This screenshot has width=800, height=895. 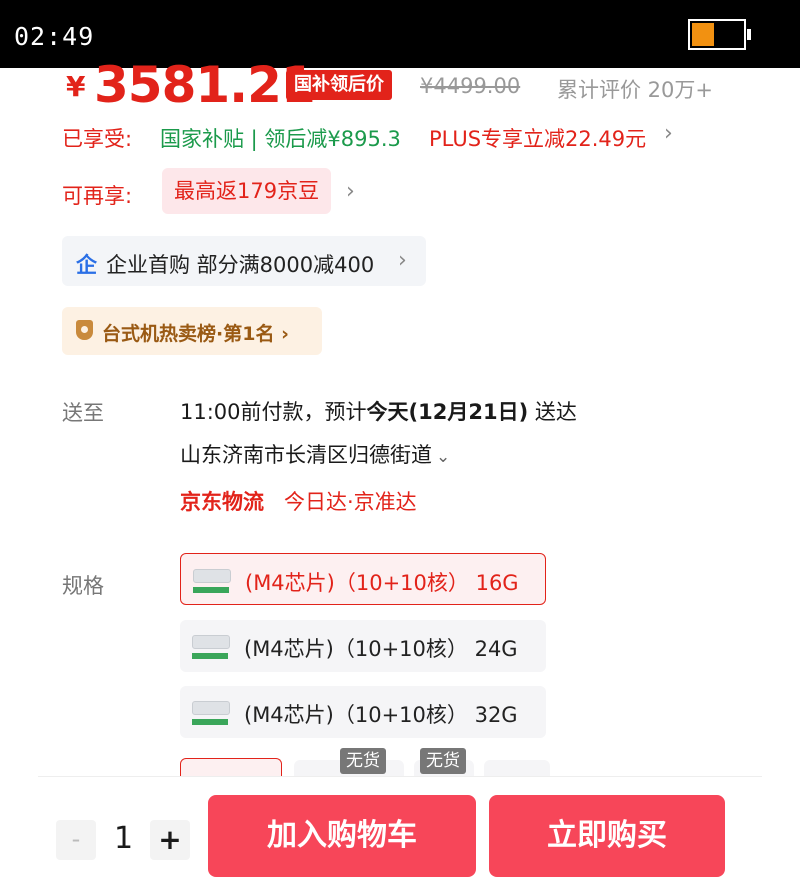 I want to click on address-text: 山东济南市长清区归德街道, so click(x=306, y=455).